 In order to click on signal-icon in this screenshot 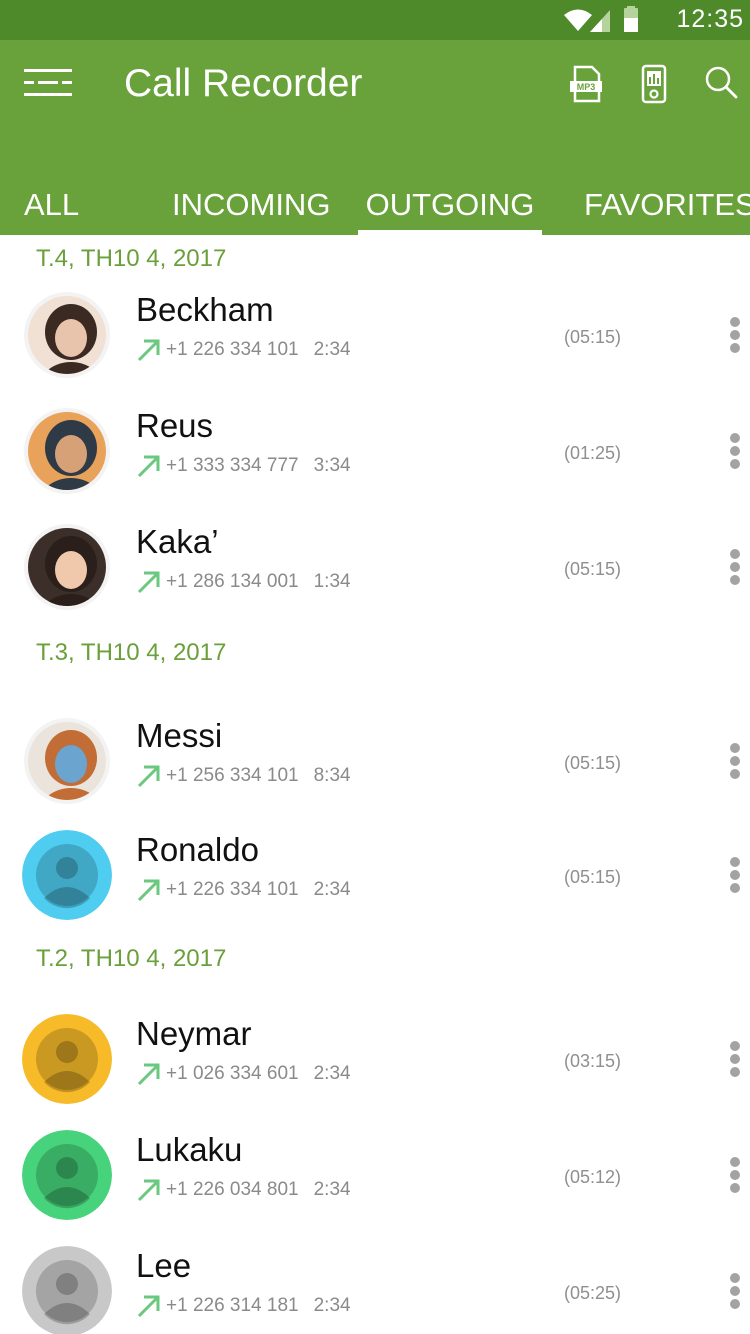, I will do `click(600, 21)`.